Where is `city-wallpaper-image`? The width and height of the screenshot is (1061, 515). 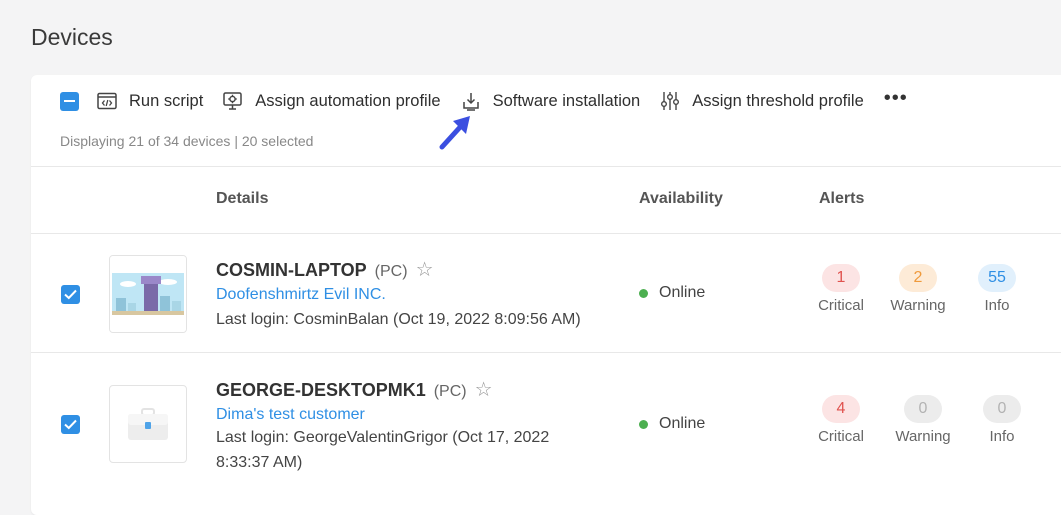
city-wallpaper-image is located at coordinates (148, 294).